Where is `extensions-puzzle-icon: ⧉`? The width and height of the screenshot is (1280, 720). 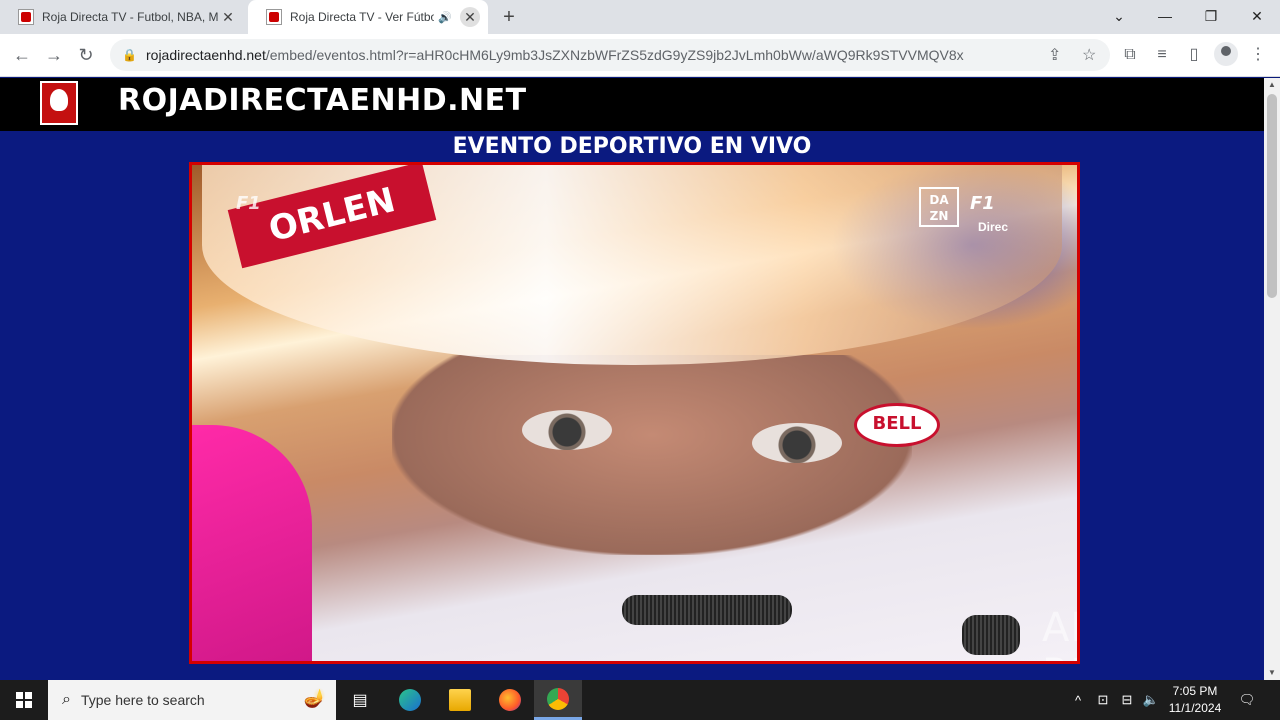 extensions-puzzle-icon: ⧉ is located at coordinates (1130, 55).